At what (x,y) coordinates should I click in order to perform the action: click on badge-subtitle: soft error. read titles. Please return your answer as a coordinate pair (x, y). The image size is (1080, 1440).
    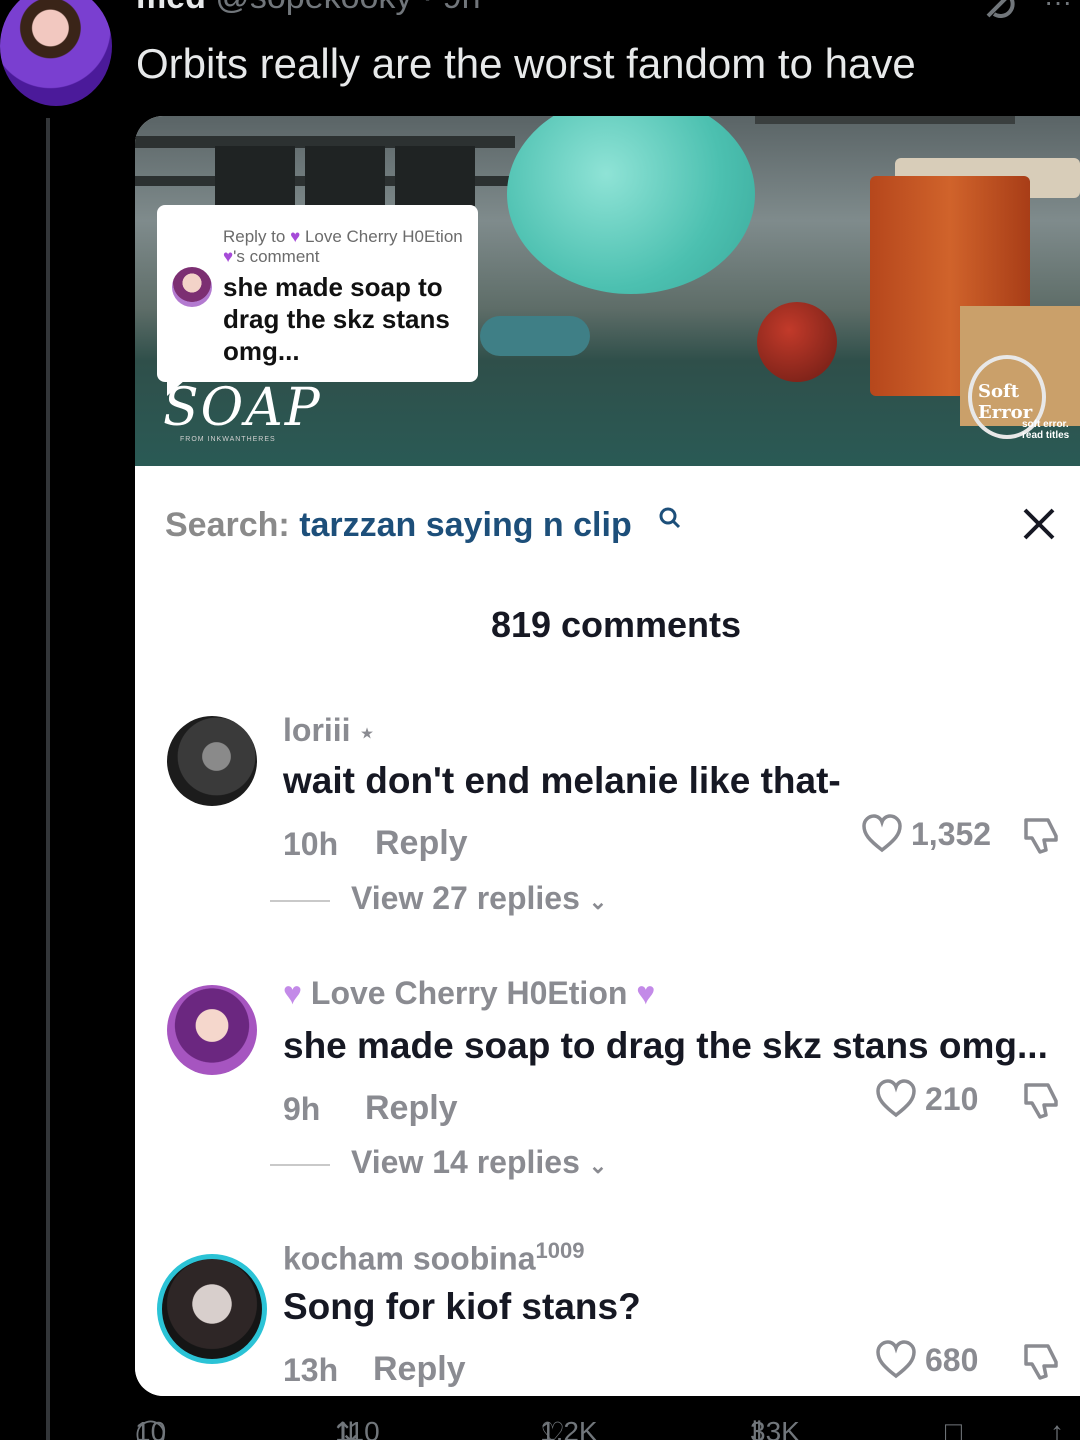
    Looking at the image, I should click on (1046, 430).